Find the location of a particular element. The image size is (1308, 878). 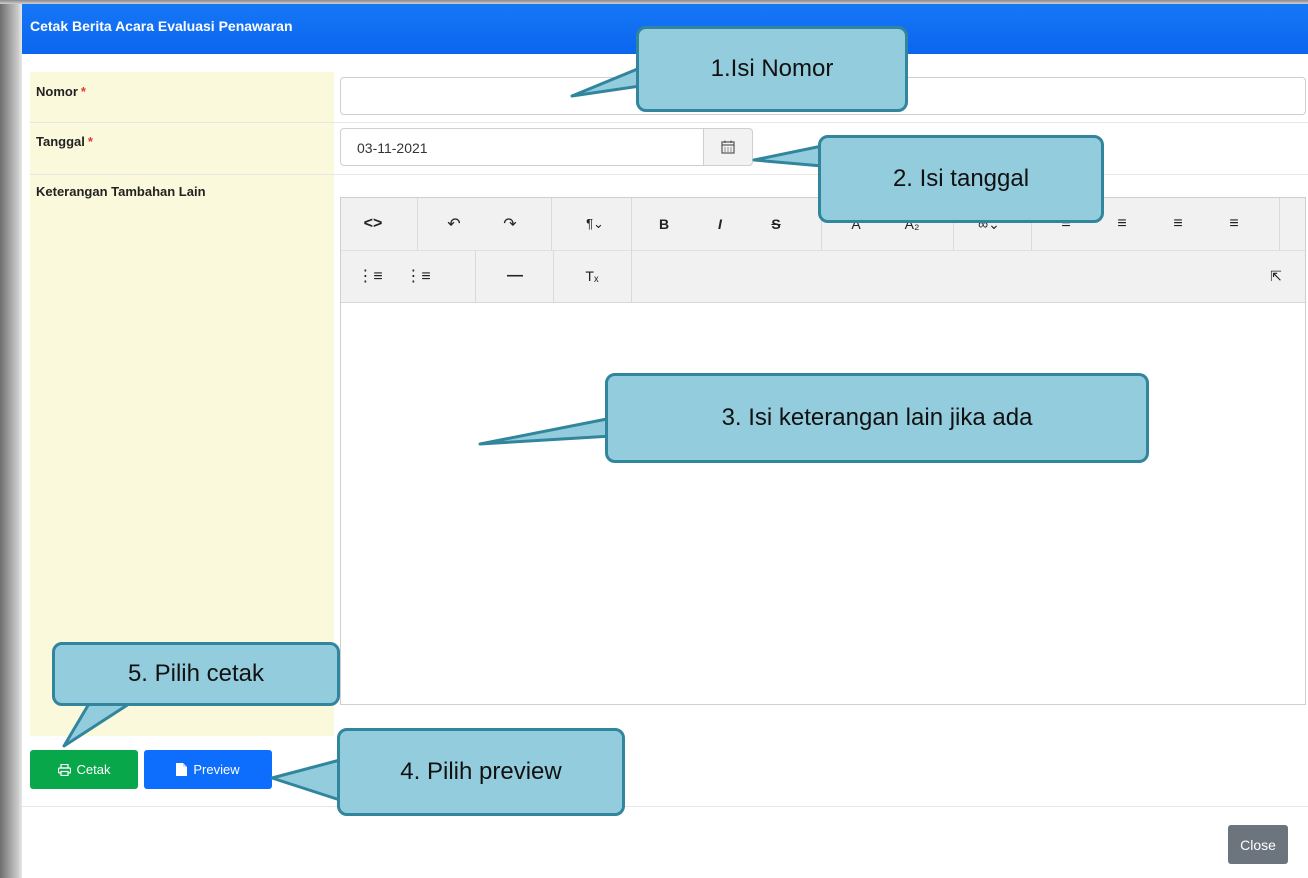

callout-3: 3. Isi keterangan lain jika ada is located at coordinates (877, 418).